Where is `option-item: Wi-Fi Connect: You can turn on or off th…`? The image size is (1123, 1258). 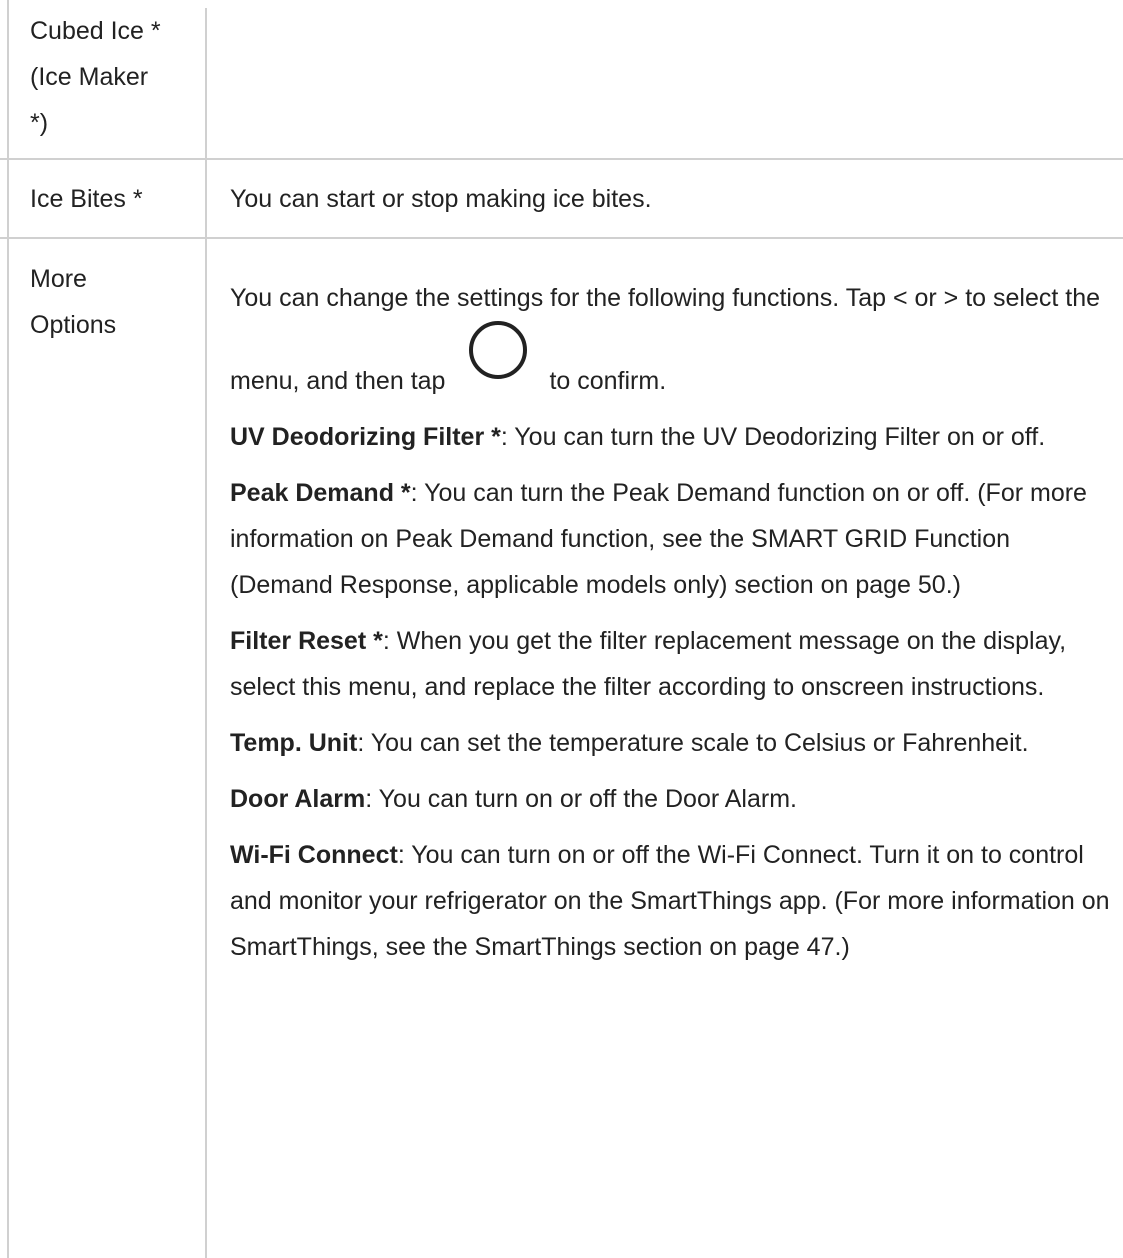 option-item: Wi-Fi Connect: You can turn on or off th… is located at coordinates (670, 901).